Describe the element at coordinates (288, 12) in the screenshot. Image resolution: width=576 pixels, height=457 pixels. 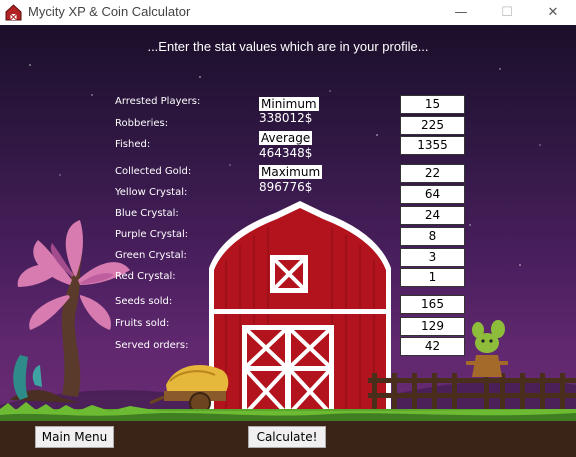
I see `title-bar: Mycity XP & Coin Calculator — ☐ ✕` at that location.